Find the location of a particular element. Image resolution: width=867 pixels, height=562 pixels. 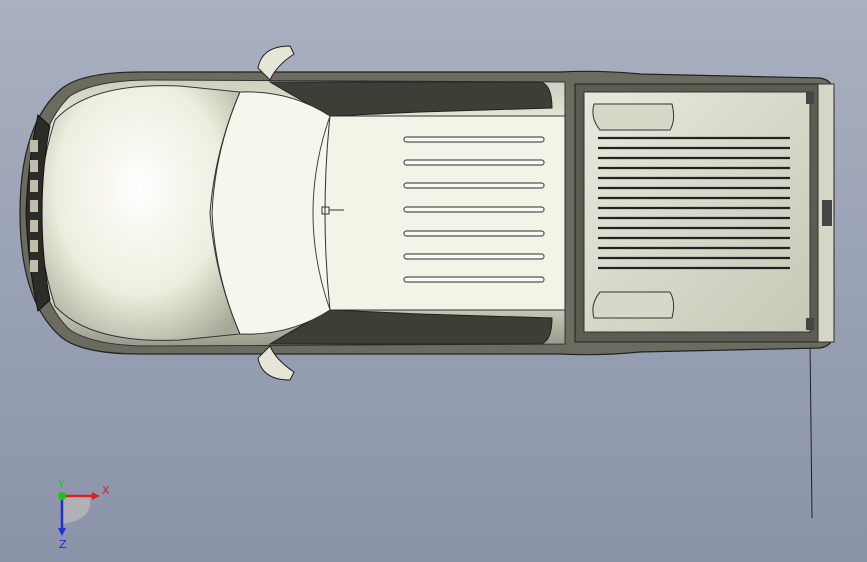

coordinate-triad: X Z Y is located at coordinates (83, 515).